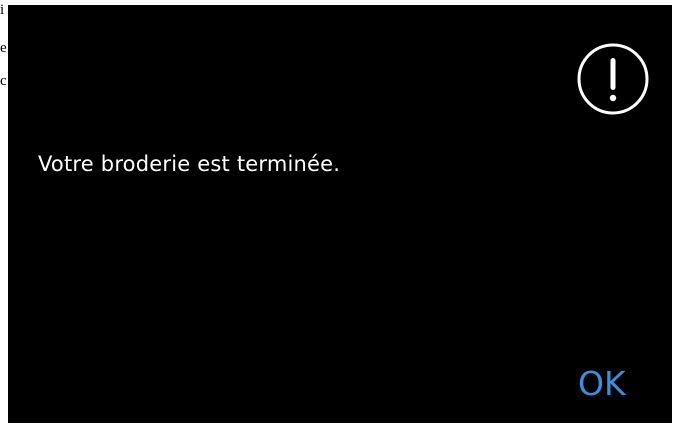 The width and height of the screenshot is (676, 426). Describe the element at coordinates (3, 48) in the screenshot. I see `text-fragment: e` at that location.